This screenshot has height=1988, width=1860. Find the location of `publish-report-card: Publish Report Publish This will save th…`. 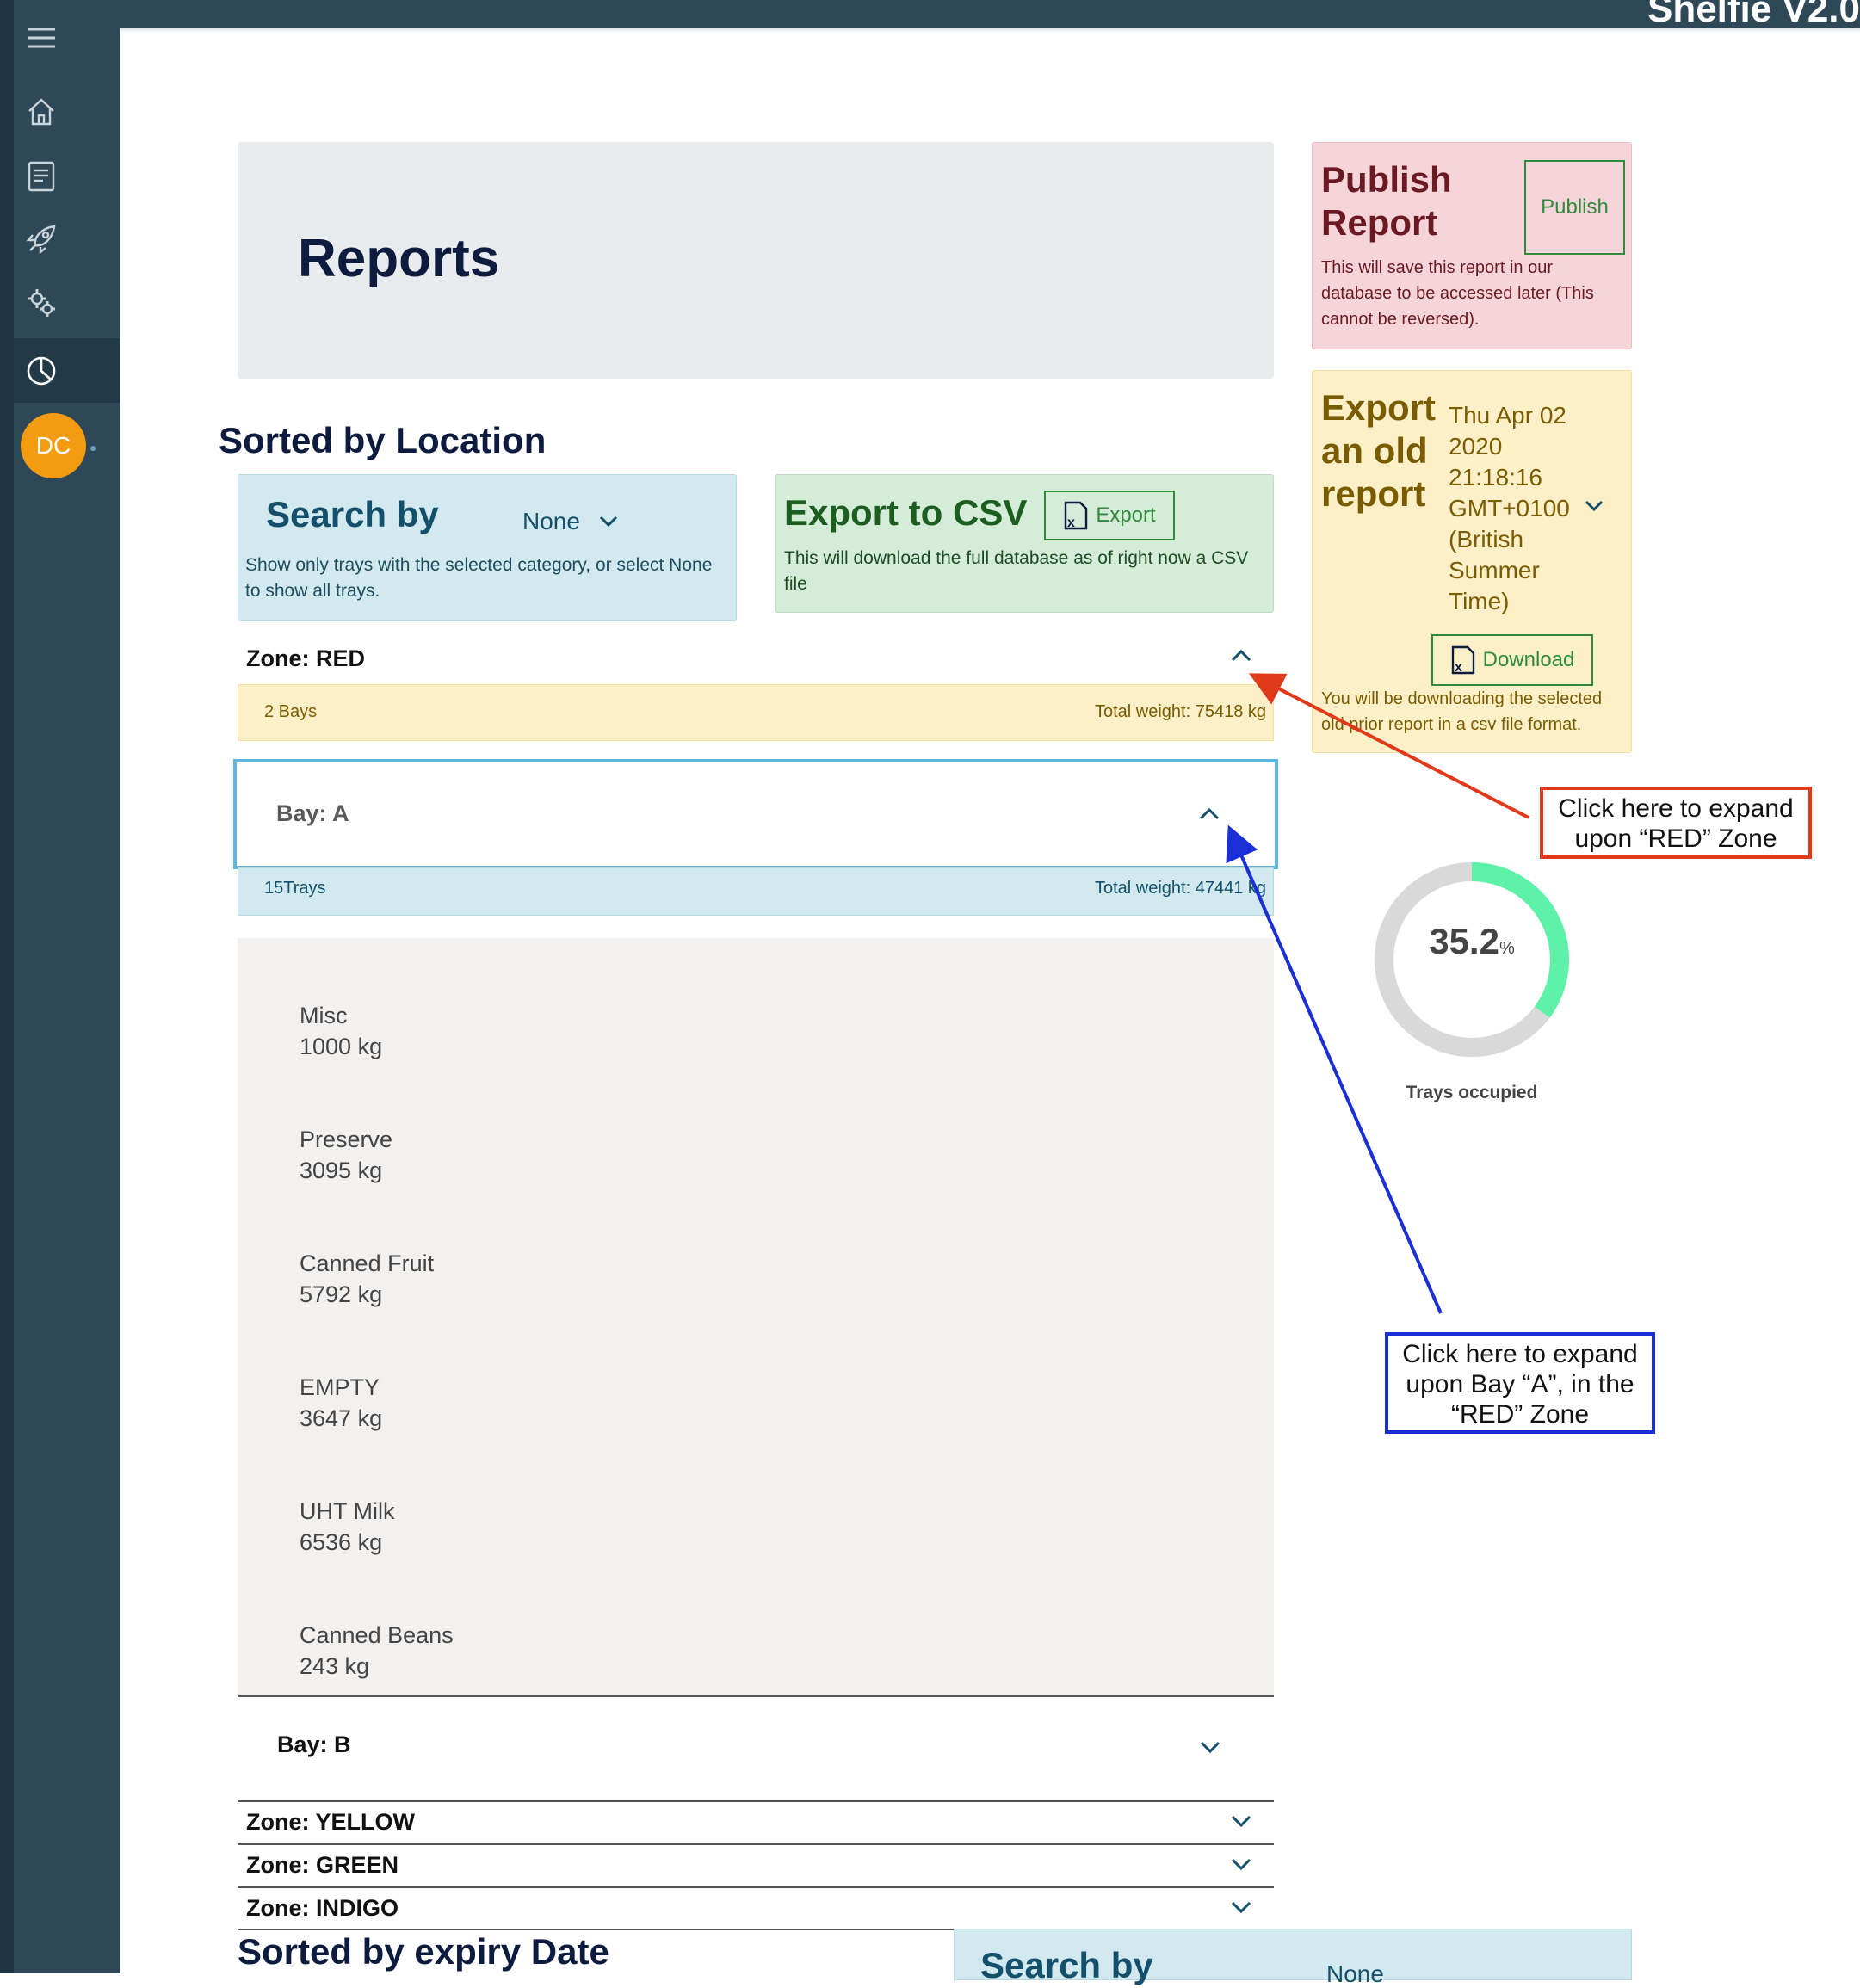

publish-report-card: Publish Report Publish This will save th… is located at coordinates (1472, 245).